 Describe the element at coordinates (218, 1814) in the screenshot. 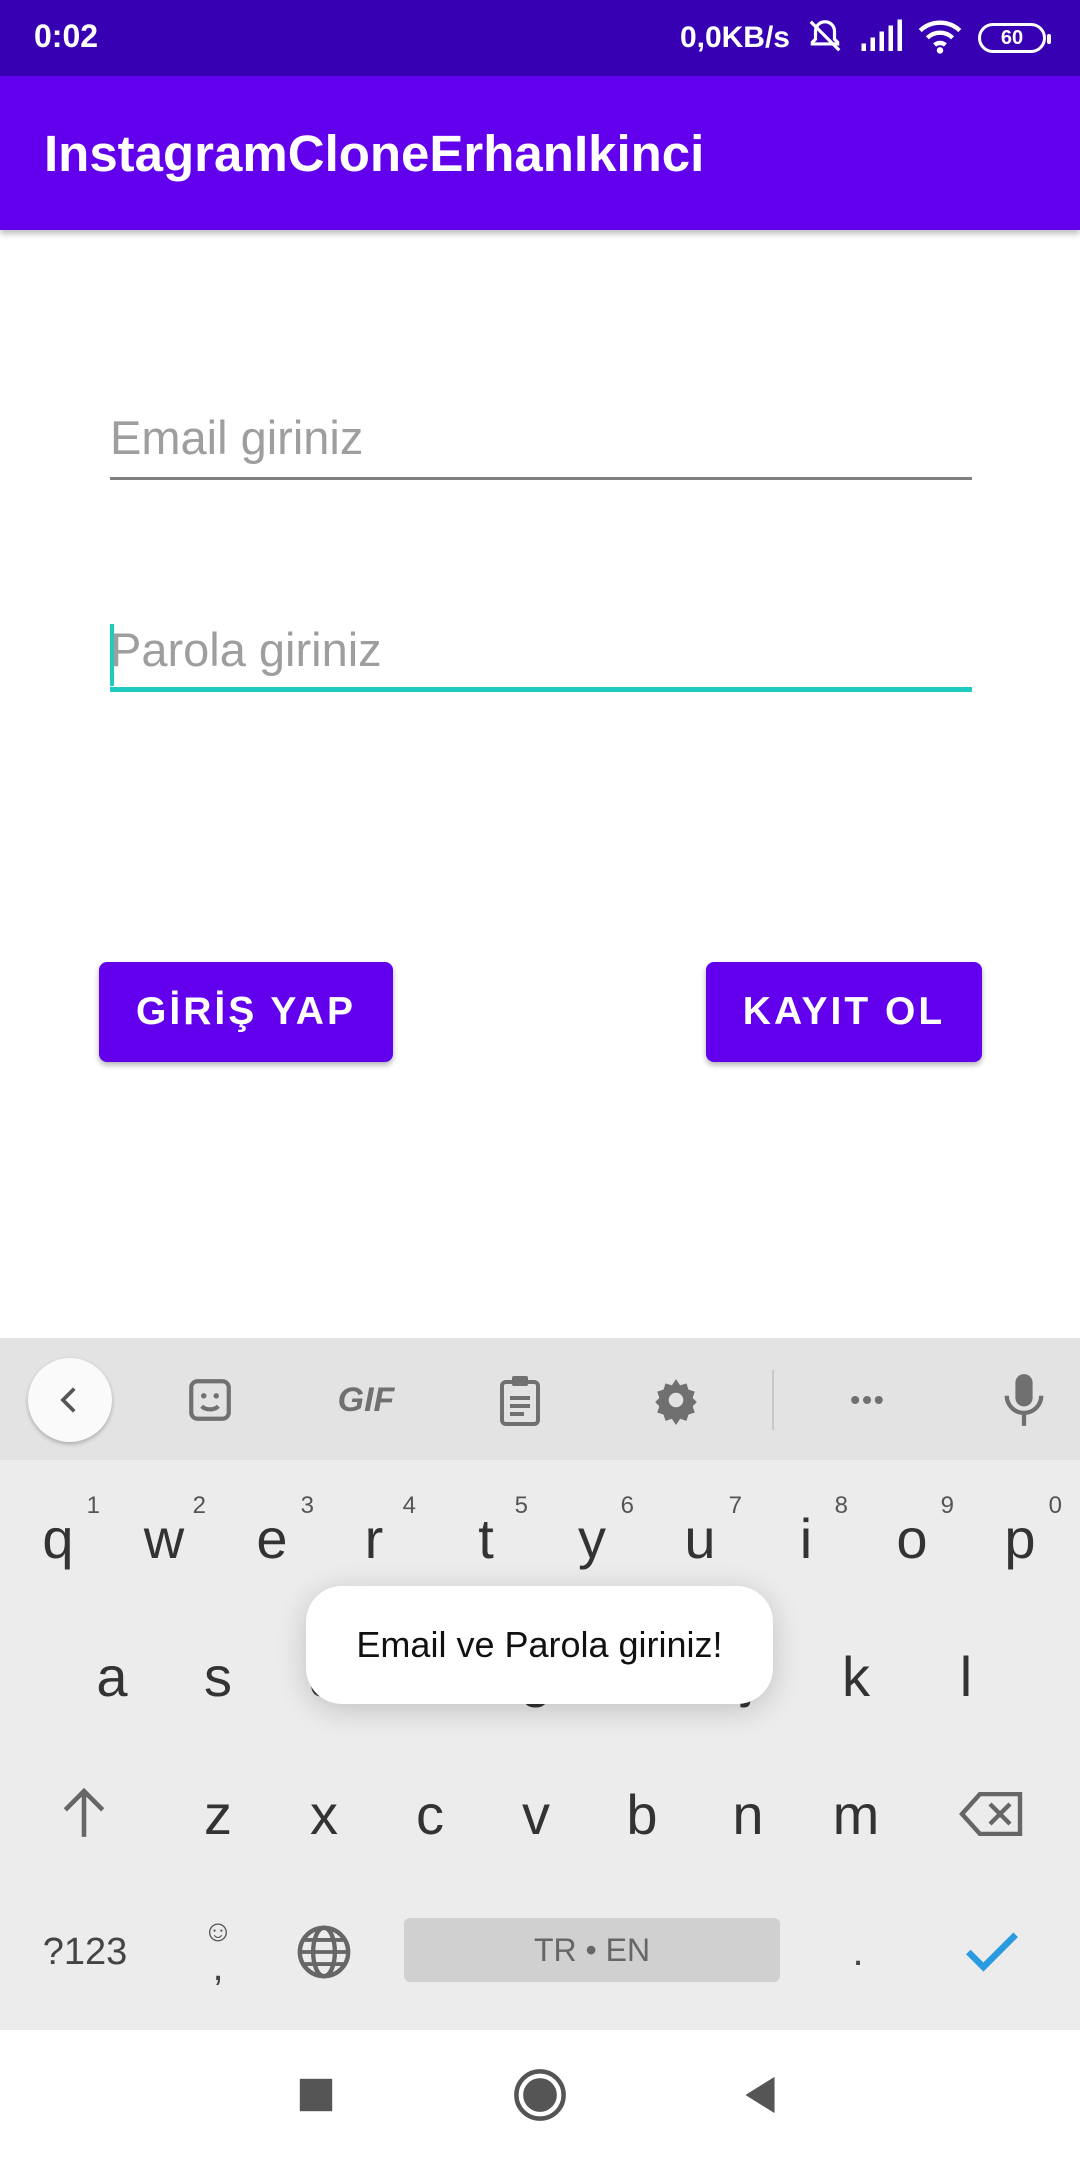

I see `key-z: z` at that location.